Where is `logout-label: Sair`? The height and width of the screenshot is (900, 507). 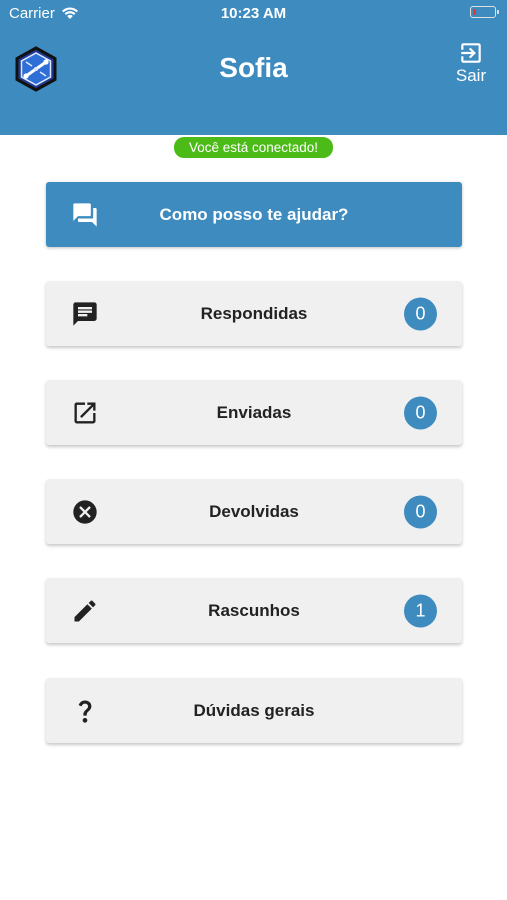 logout-label: Sair is located at coordinates (471, 75).